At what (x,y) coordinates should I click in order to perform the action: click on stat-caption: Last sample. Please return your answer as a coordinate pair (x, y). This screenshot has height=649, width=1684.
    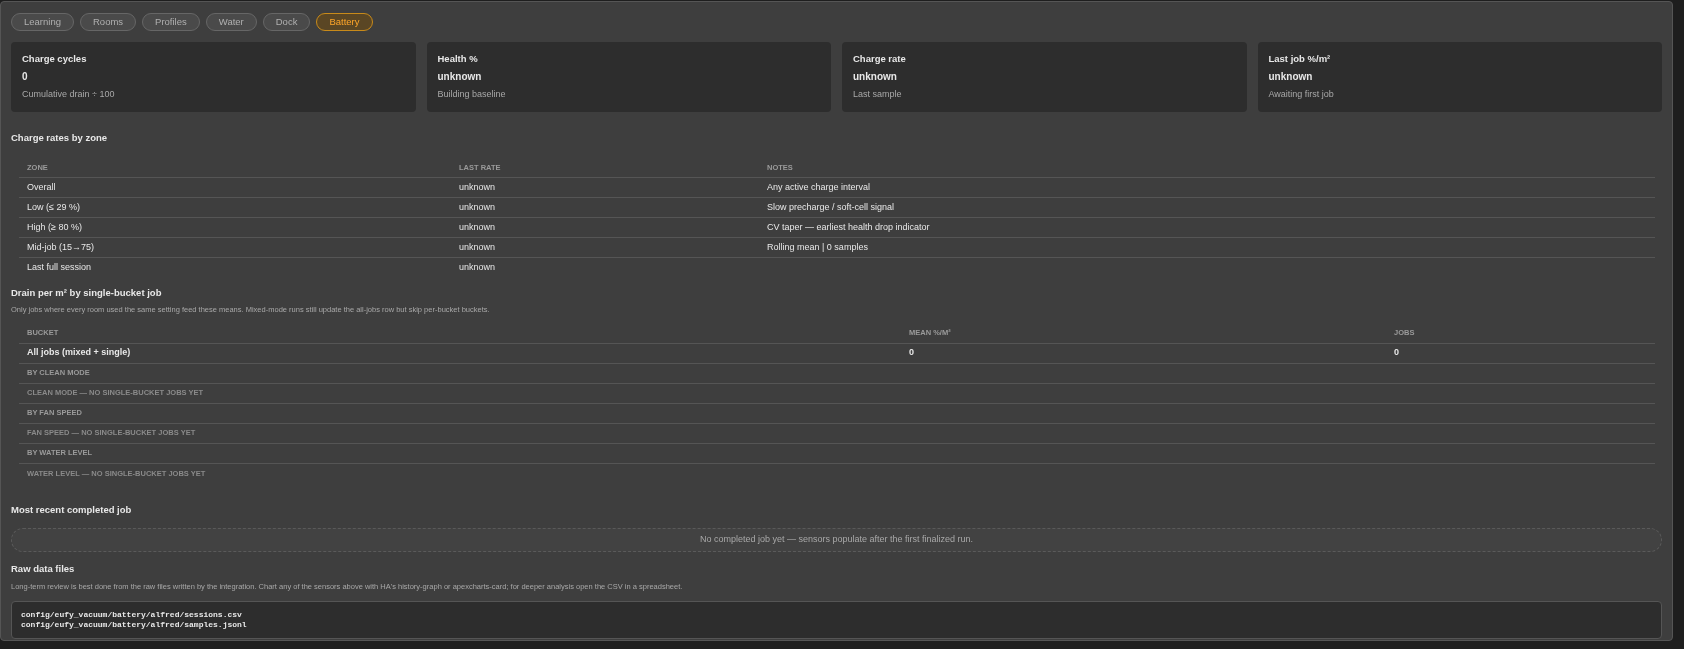
    Looking at the image, I should click on (877, 94).